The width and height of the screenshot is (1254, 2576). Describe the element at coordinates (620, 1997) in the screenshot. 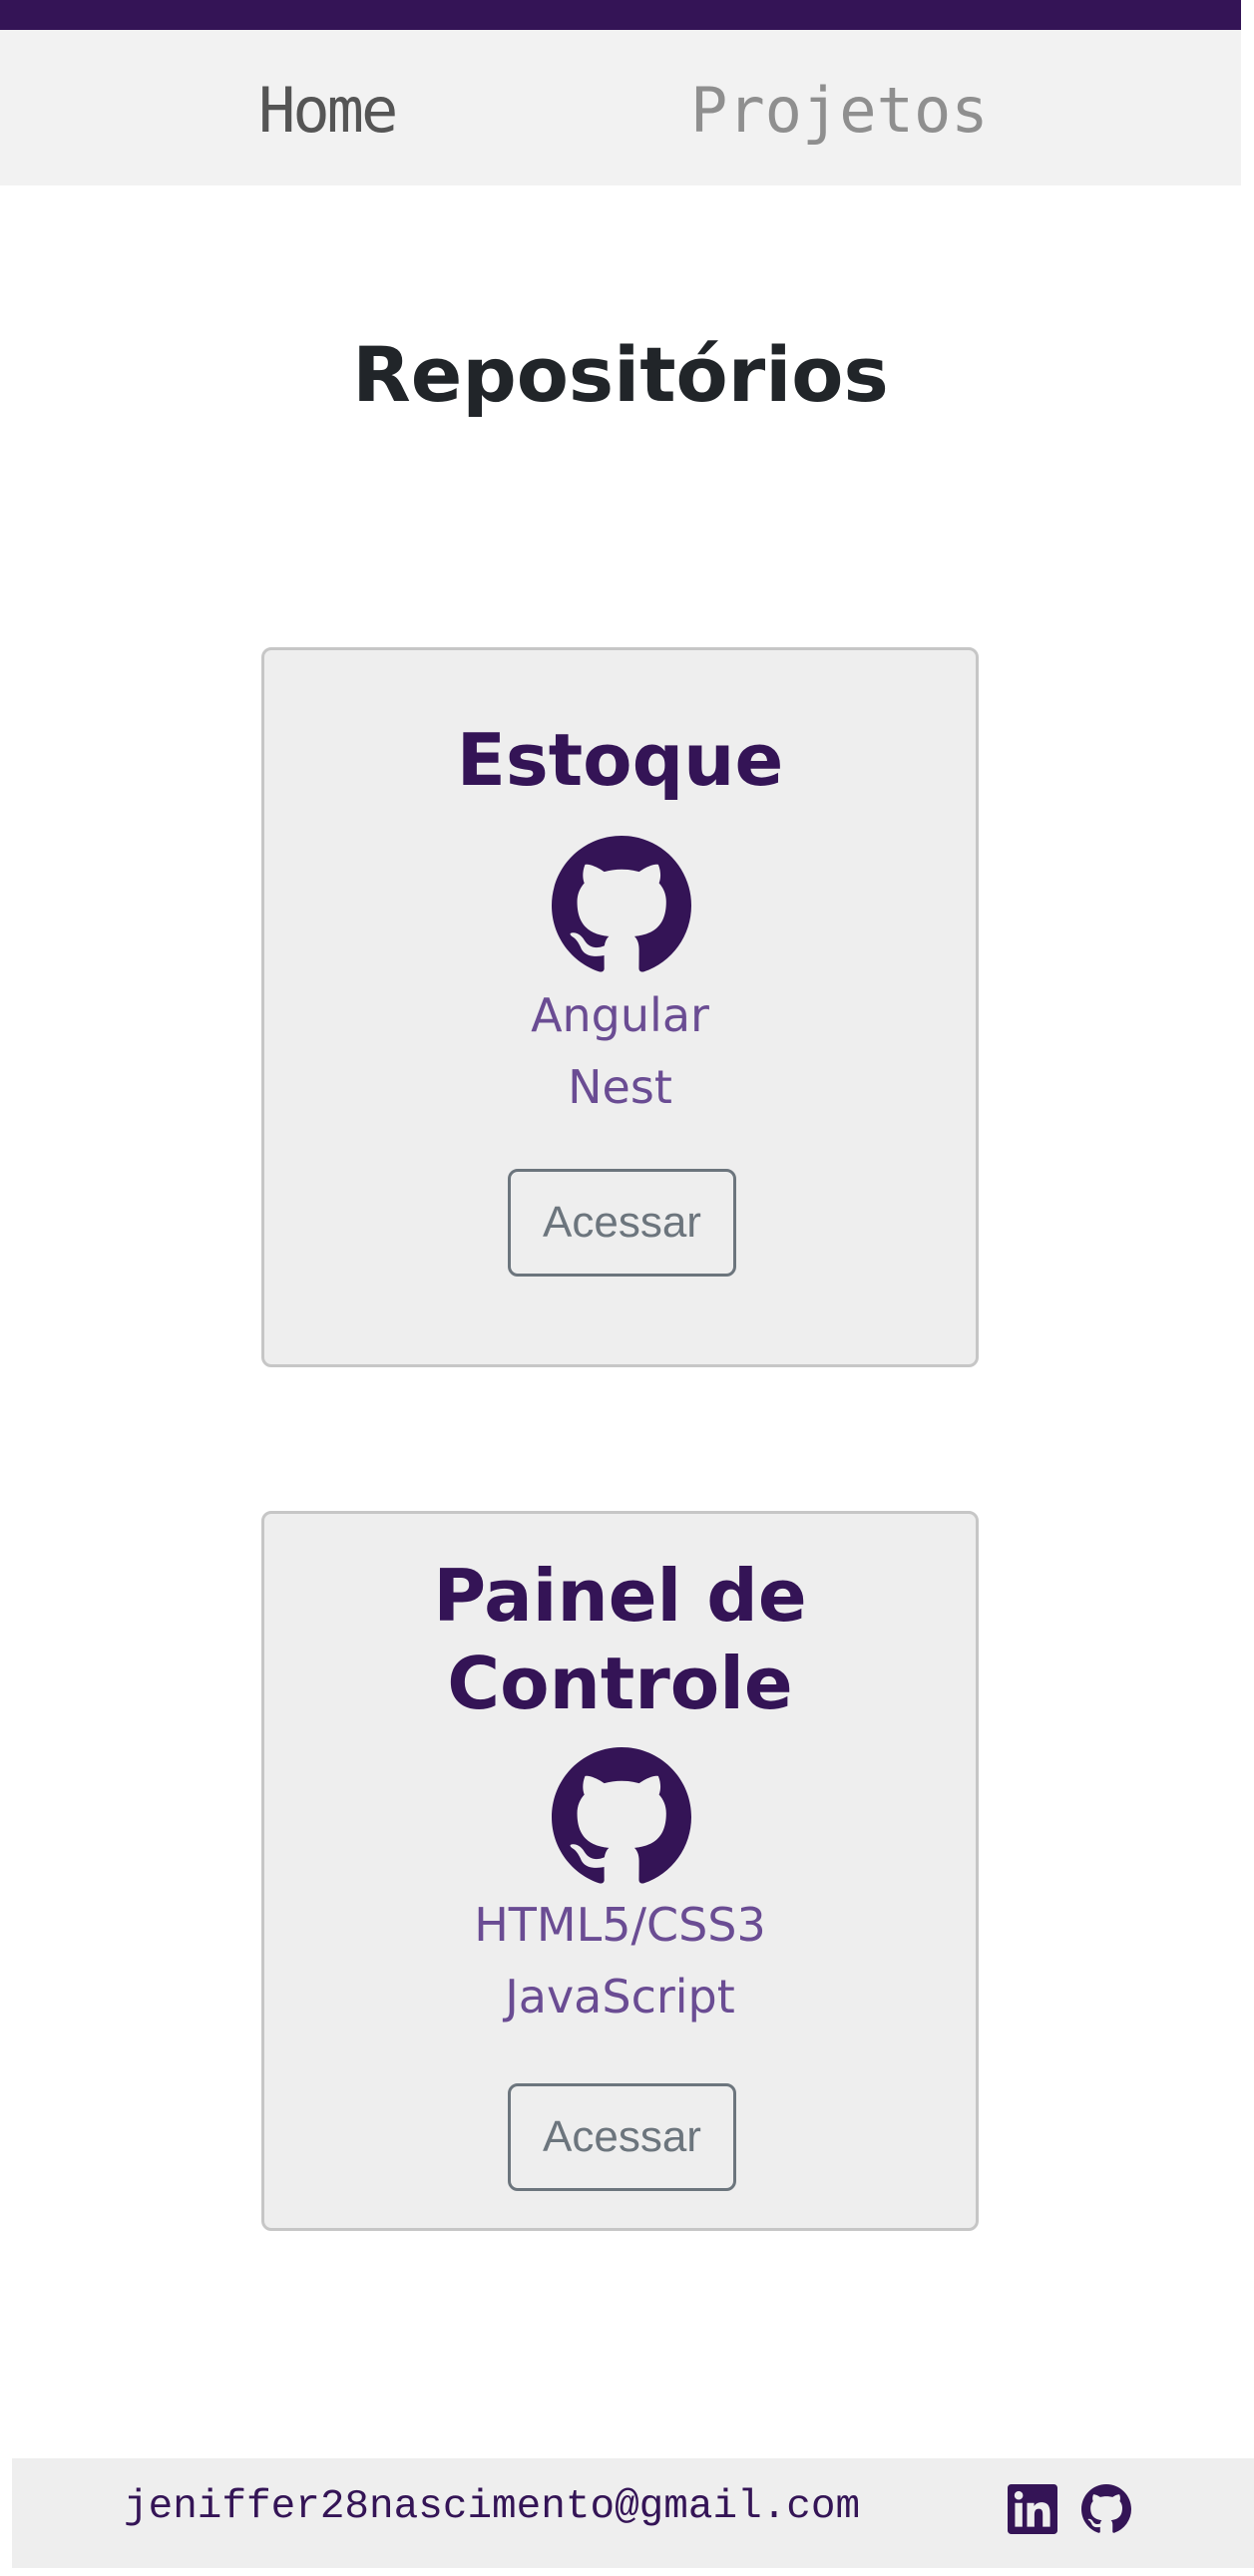

I see `technology-label: JavaScript` at that location.